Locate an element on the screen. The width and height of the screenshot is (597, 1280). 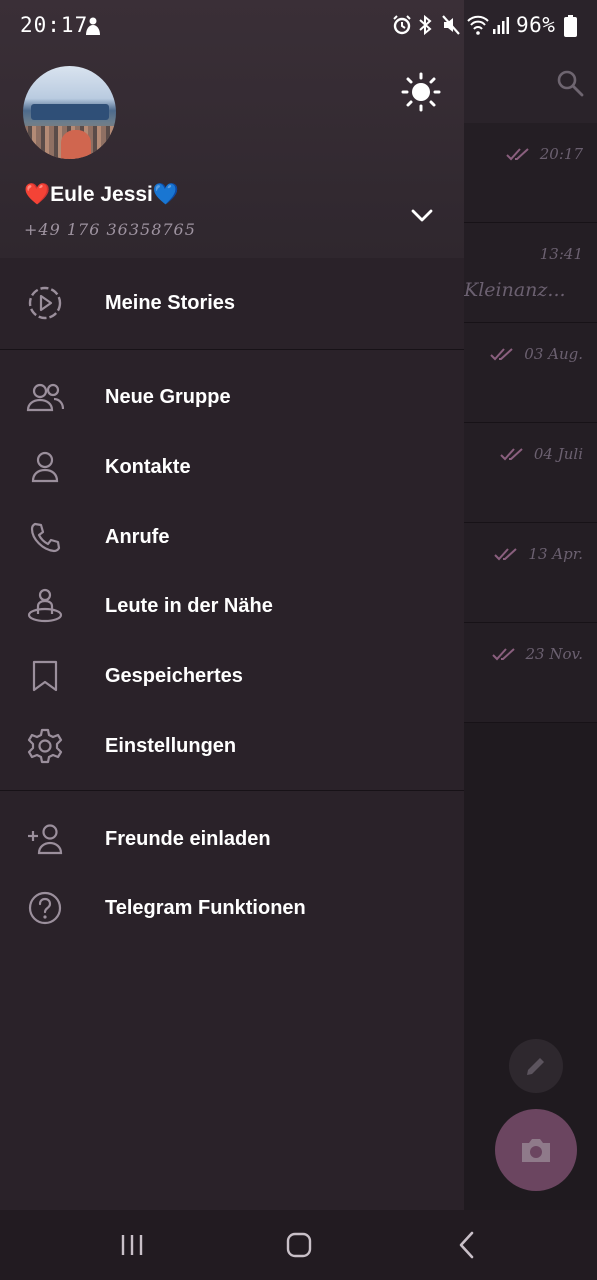
user-name: ❤️Eule Jessi💙 is located at coordinates (102, 194).